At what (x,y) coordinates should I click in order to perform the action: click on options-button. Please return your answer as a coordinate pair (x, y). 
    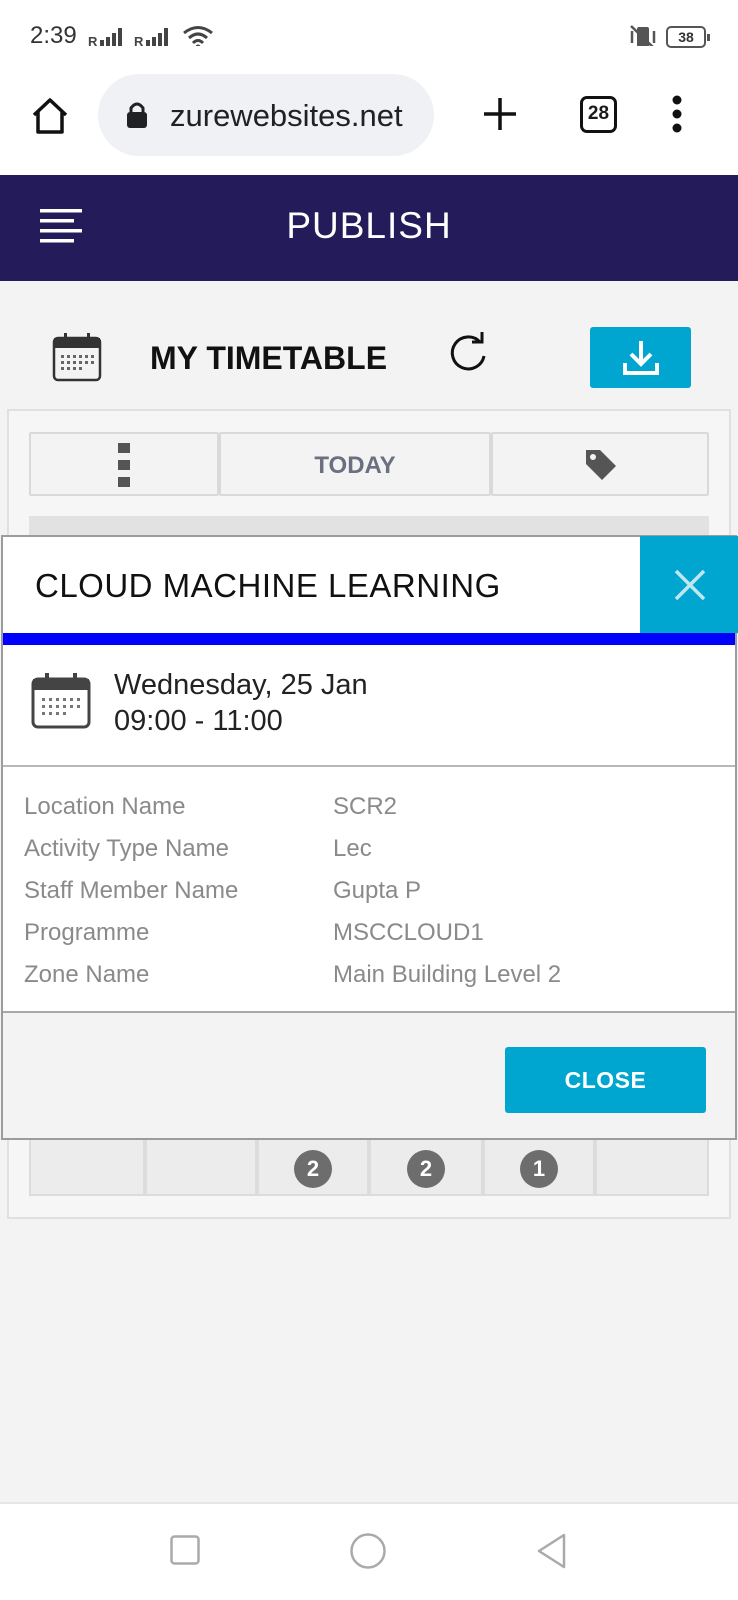
    Looking at the image, I should click on (124, 464).